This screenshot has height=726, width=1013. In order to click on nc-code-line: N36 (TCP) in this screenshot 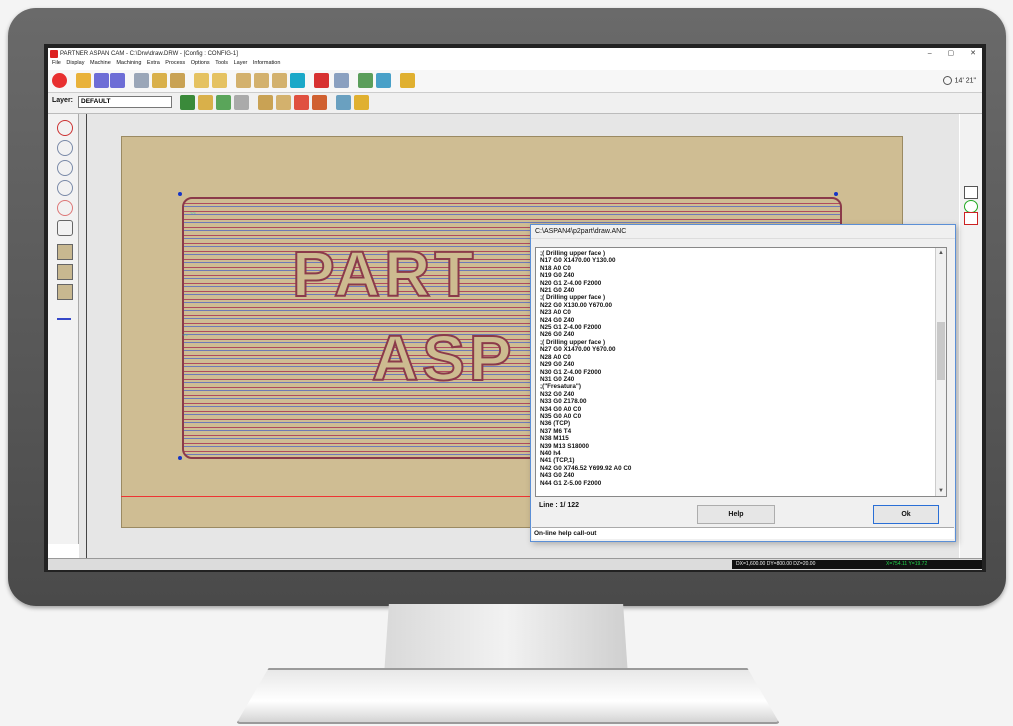, I will do `click(735, 423)`.